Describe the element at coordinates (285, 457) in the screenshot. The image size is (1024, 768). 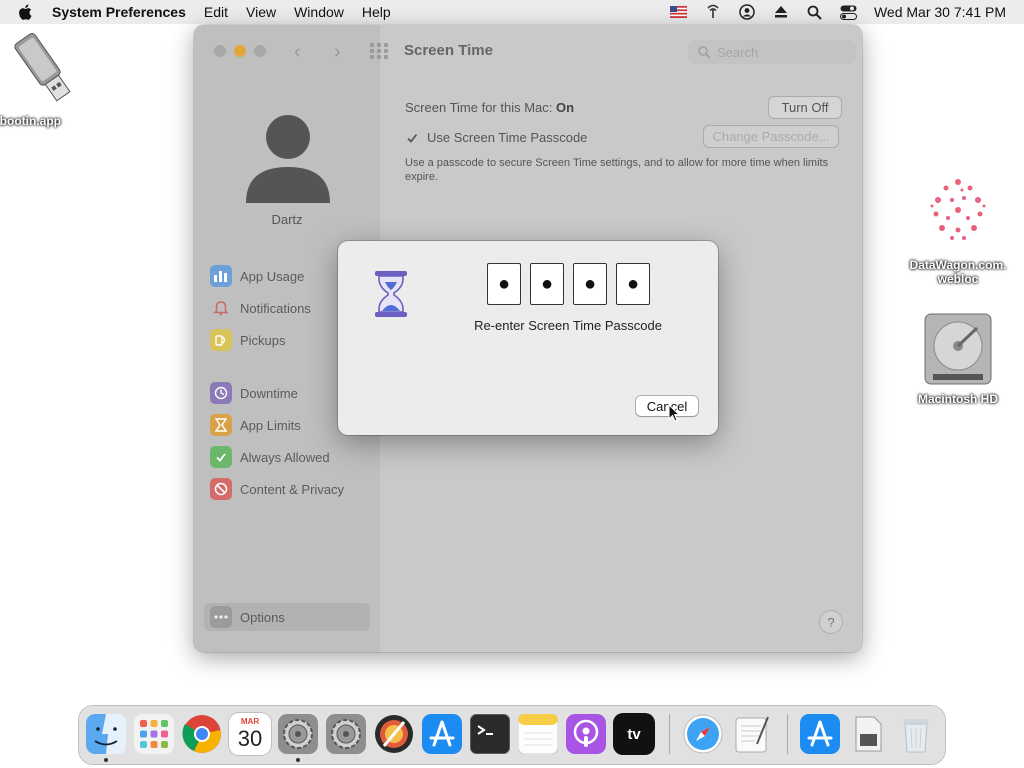
I see `sidebar-item-label: Always Allowed` at that location.